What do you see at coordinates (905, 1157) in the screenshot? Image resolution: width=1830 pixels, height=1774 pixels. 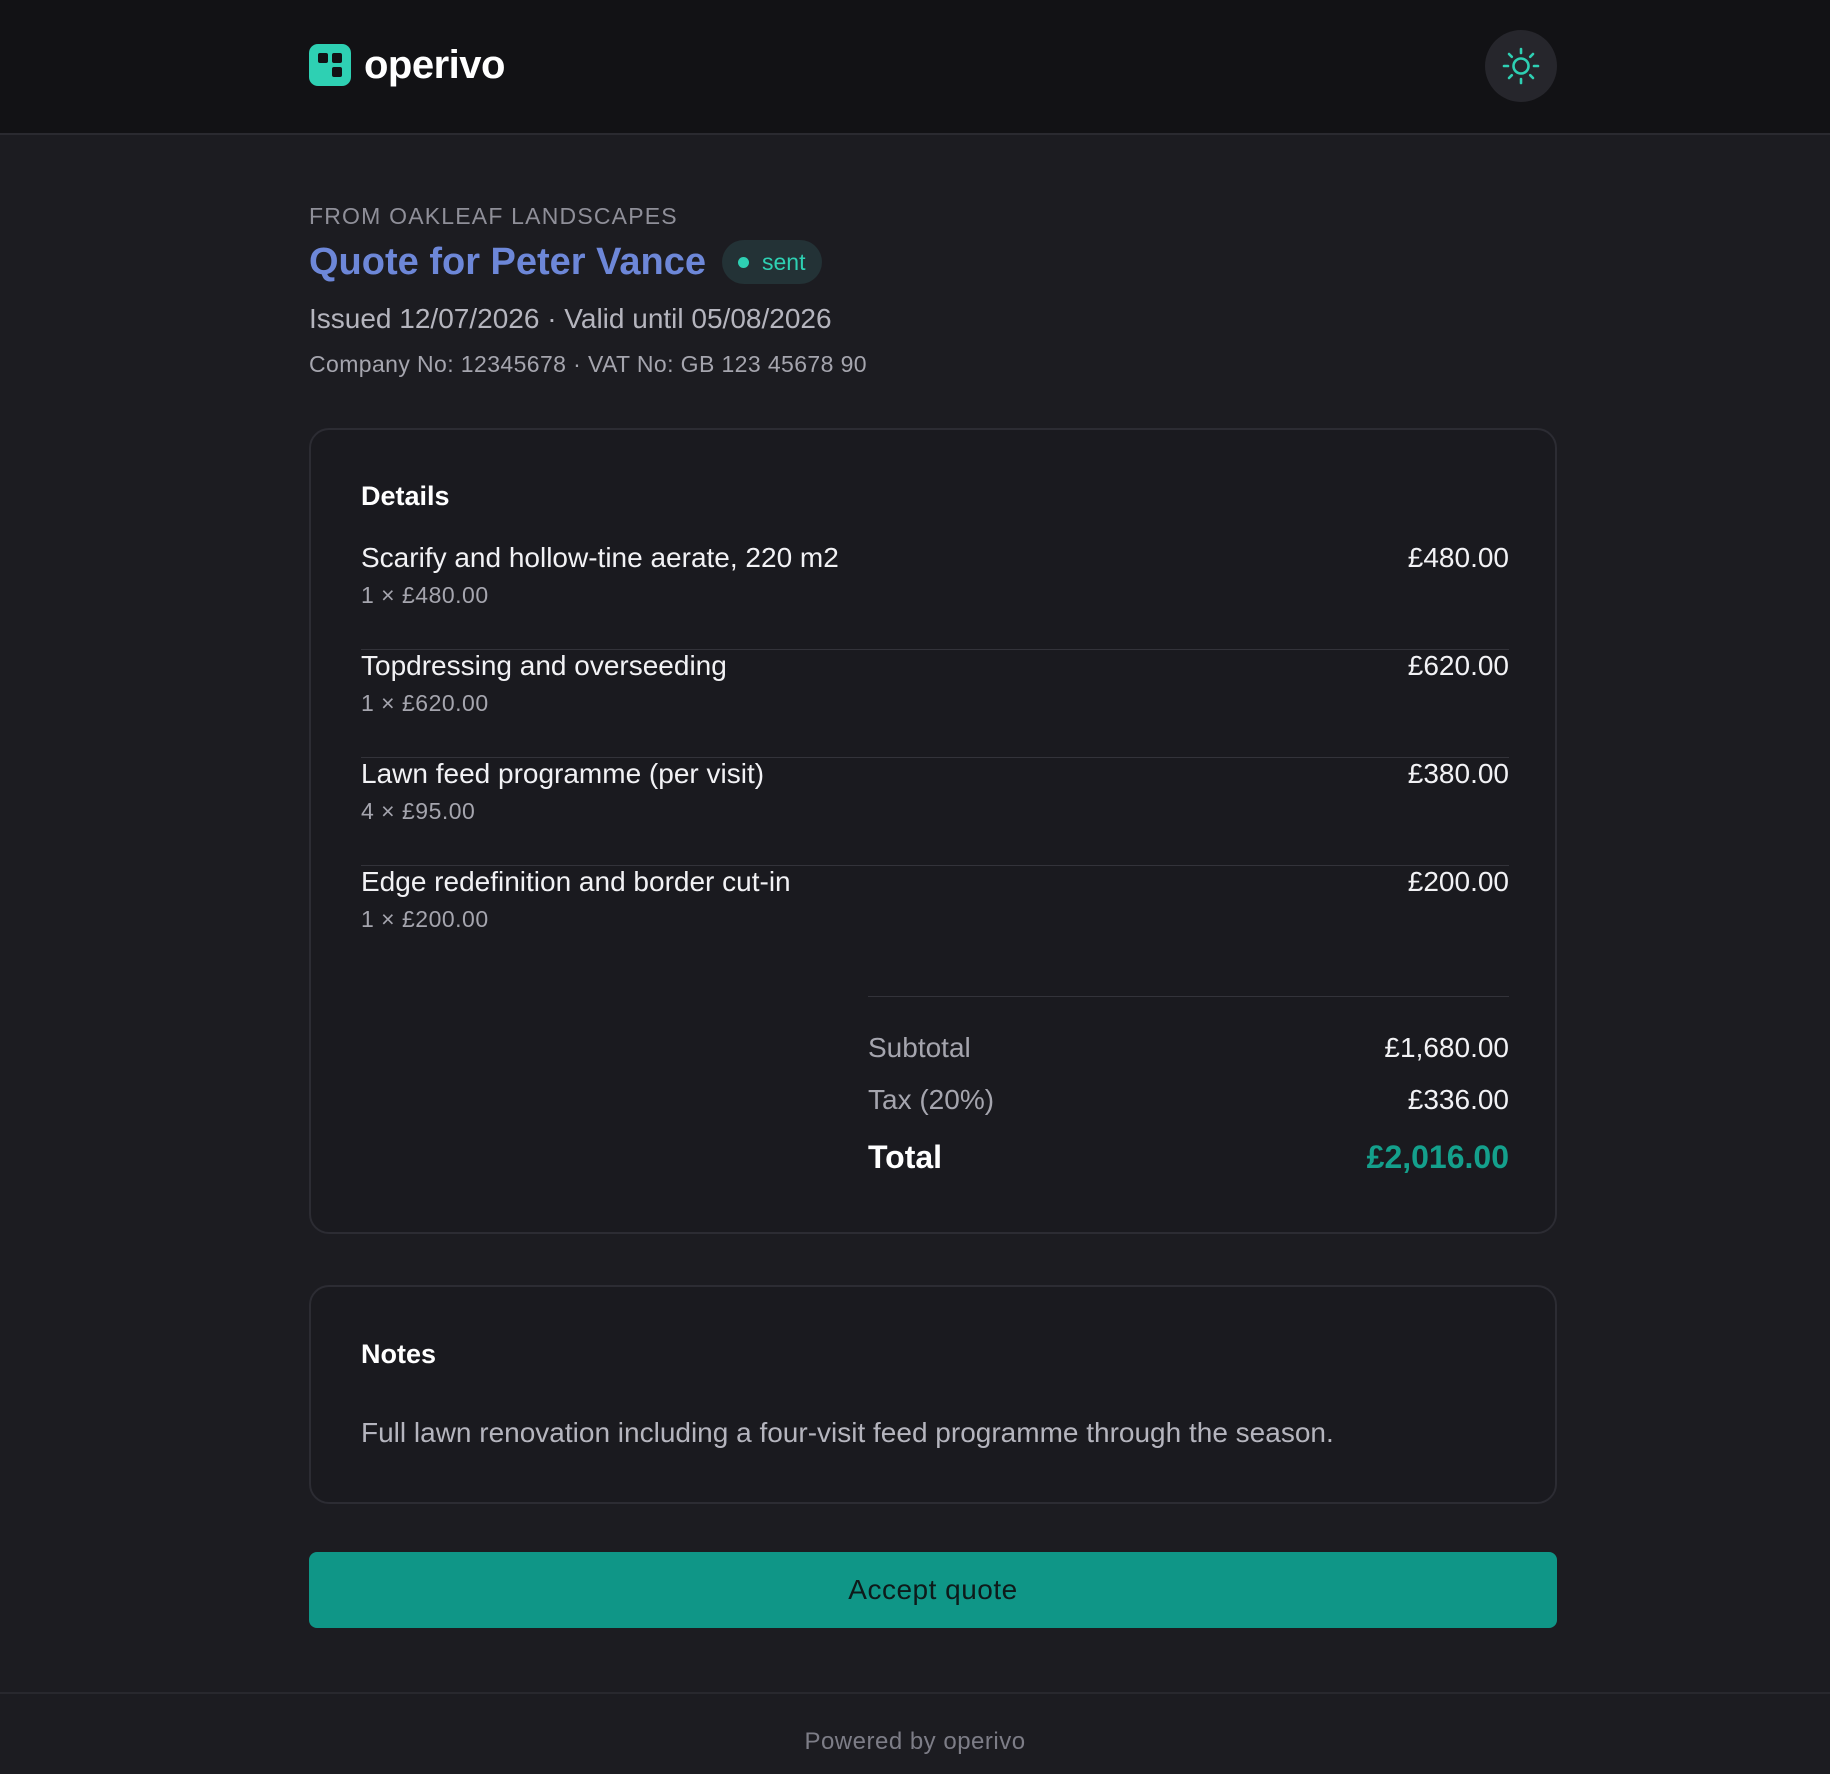 I see `total-label: Total` at bounding box center [905, 1157].